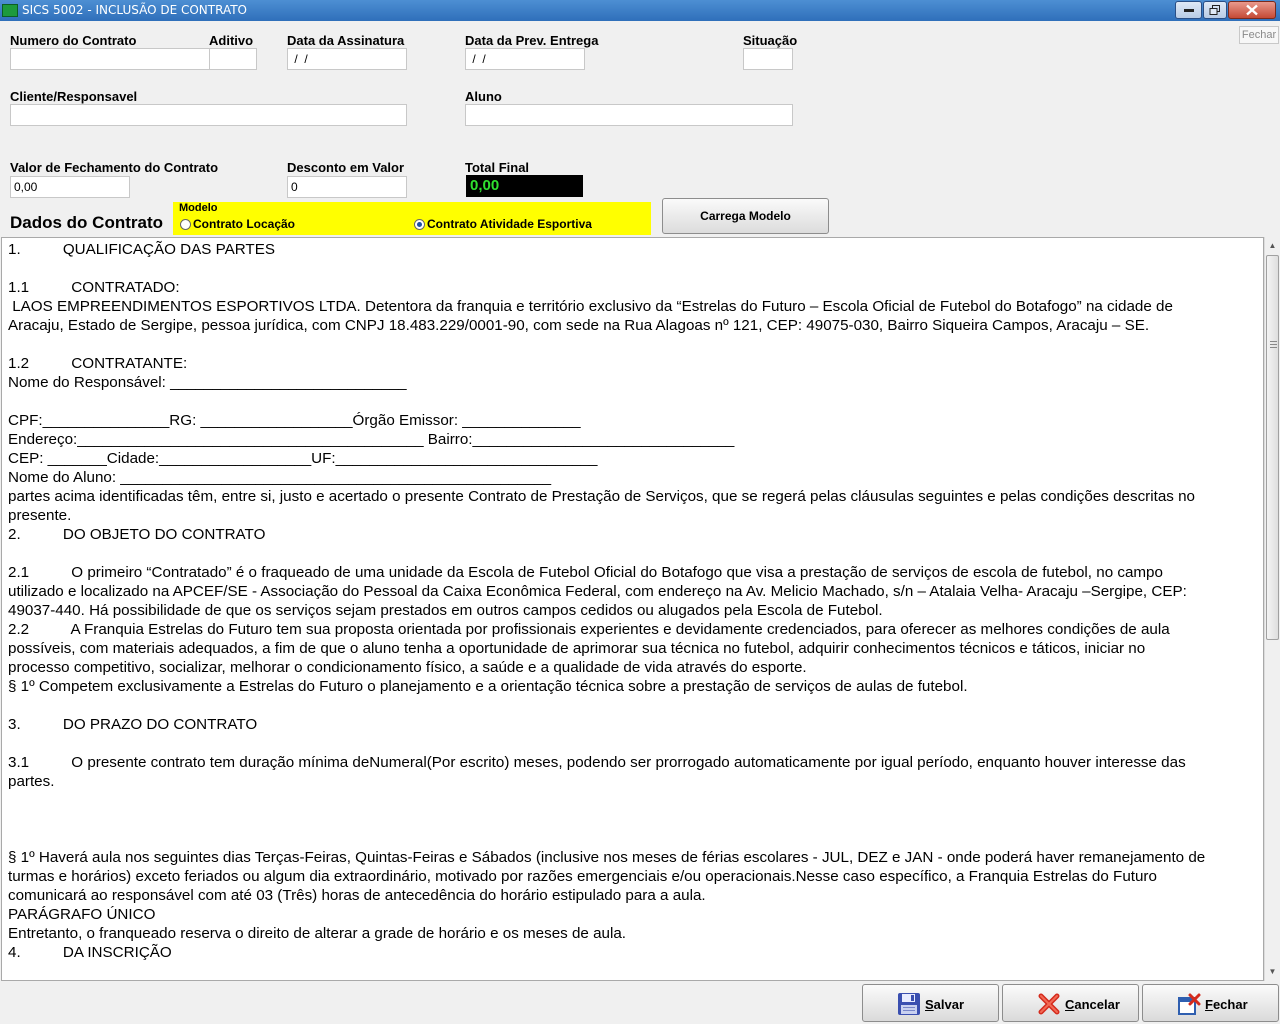 Image resolution: width=1280 pixels, height=1024 pixels. What do you see at coordinates (70, 187) in the screenshot?
I see `valor-fechamento-input` at bounding box center [70, 187].